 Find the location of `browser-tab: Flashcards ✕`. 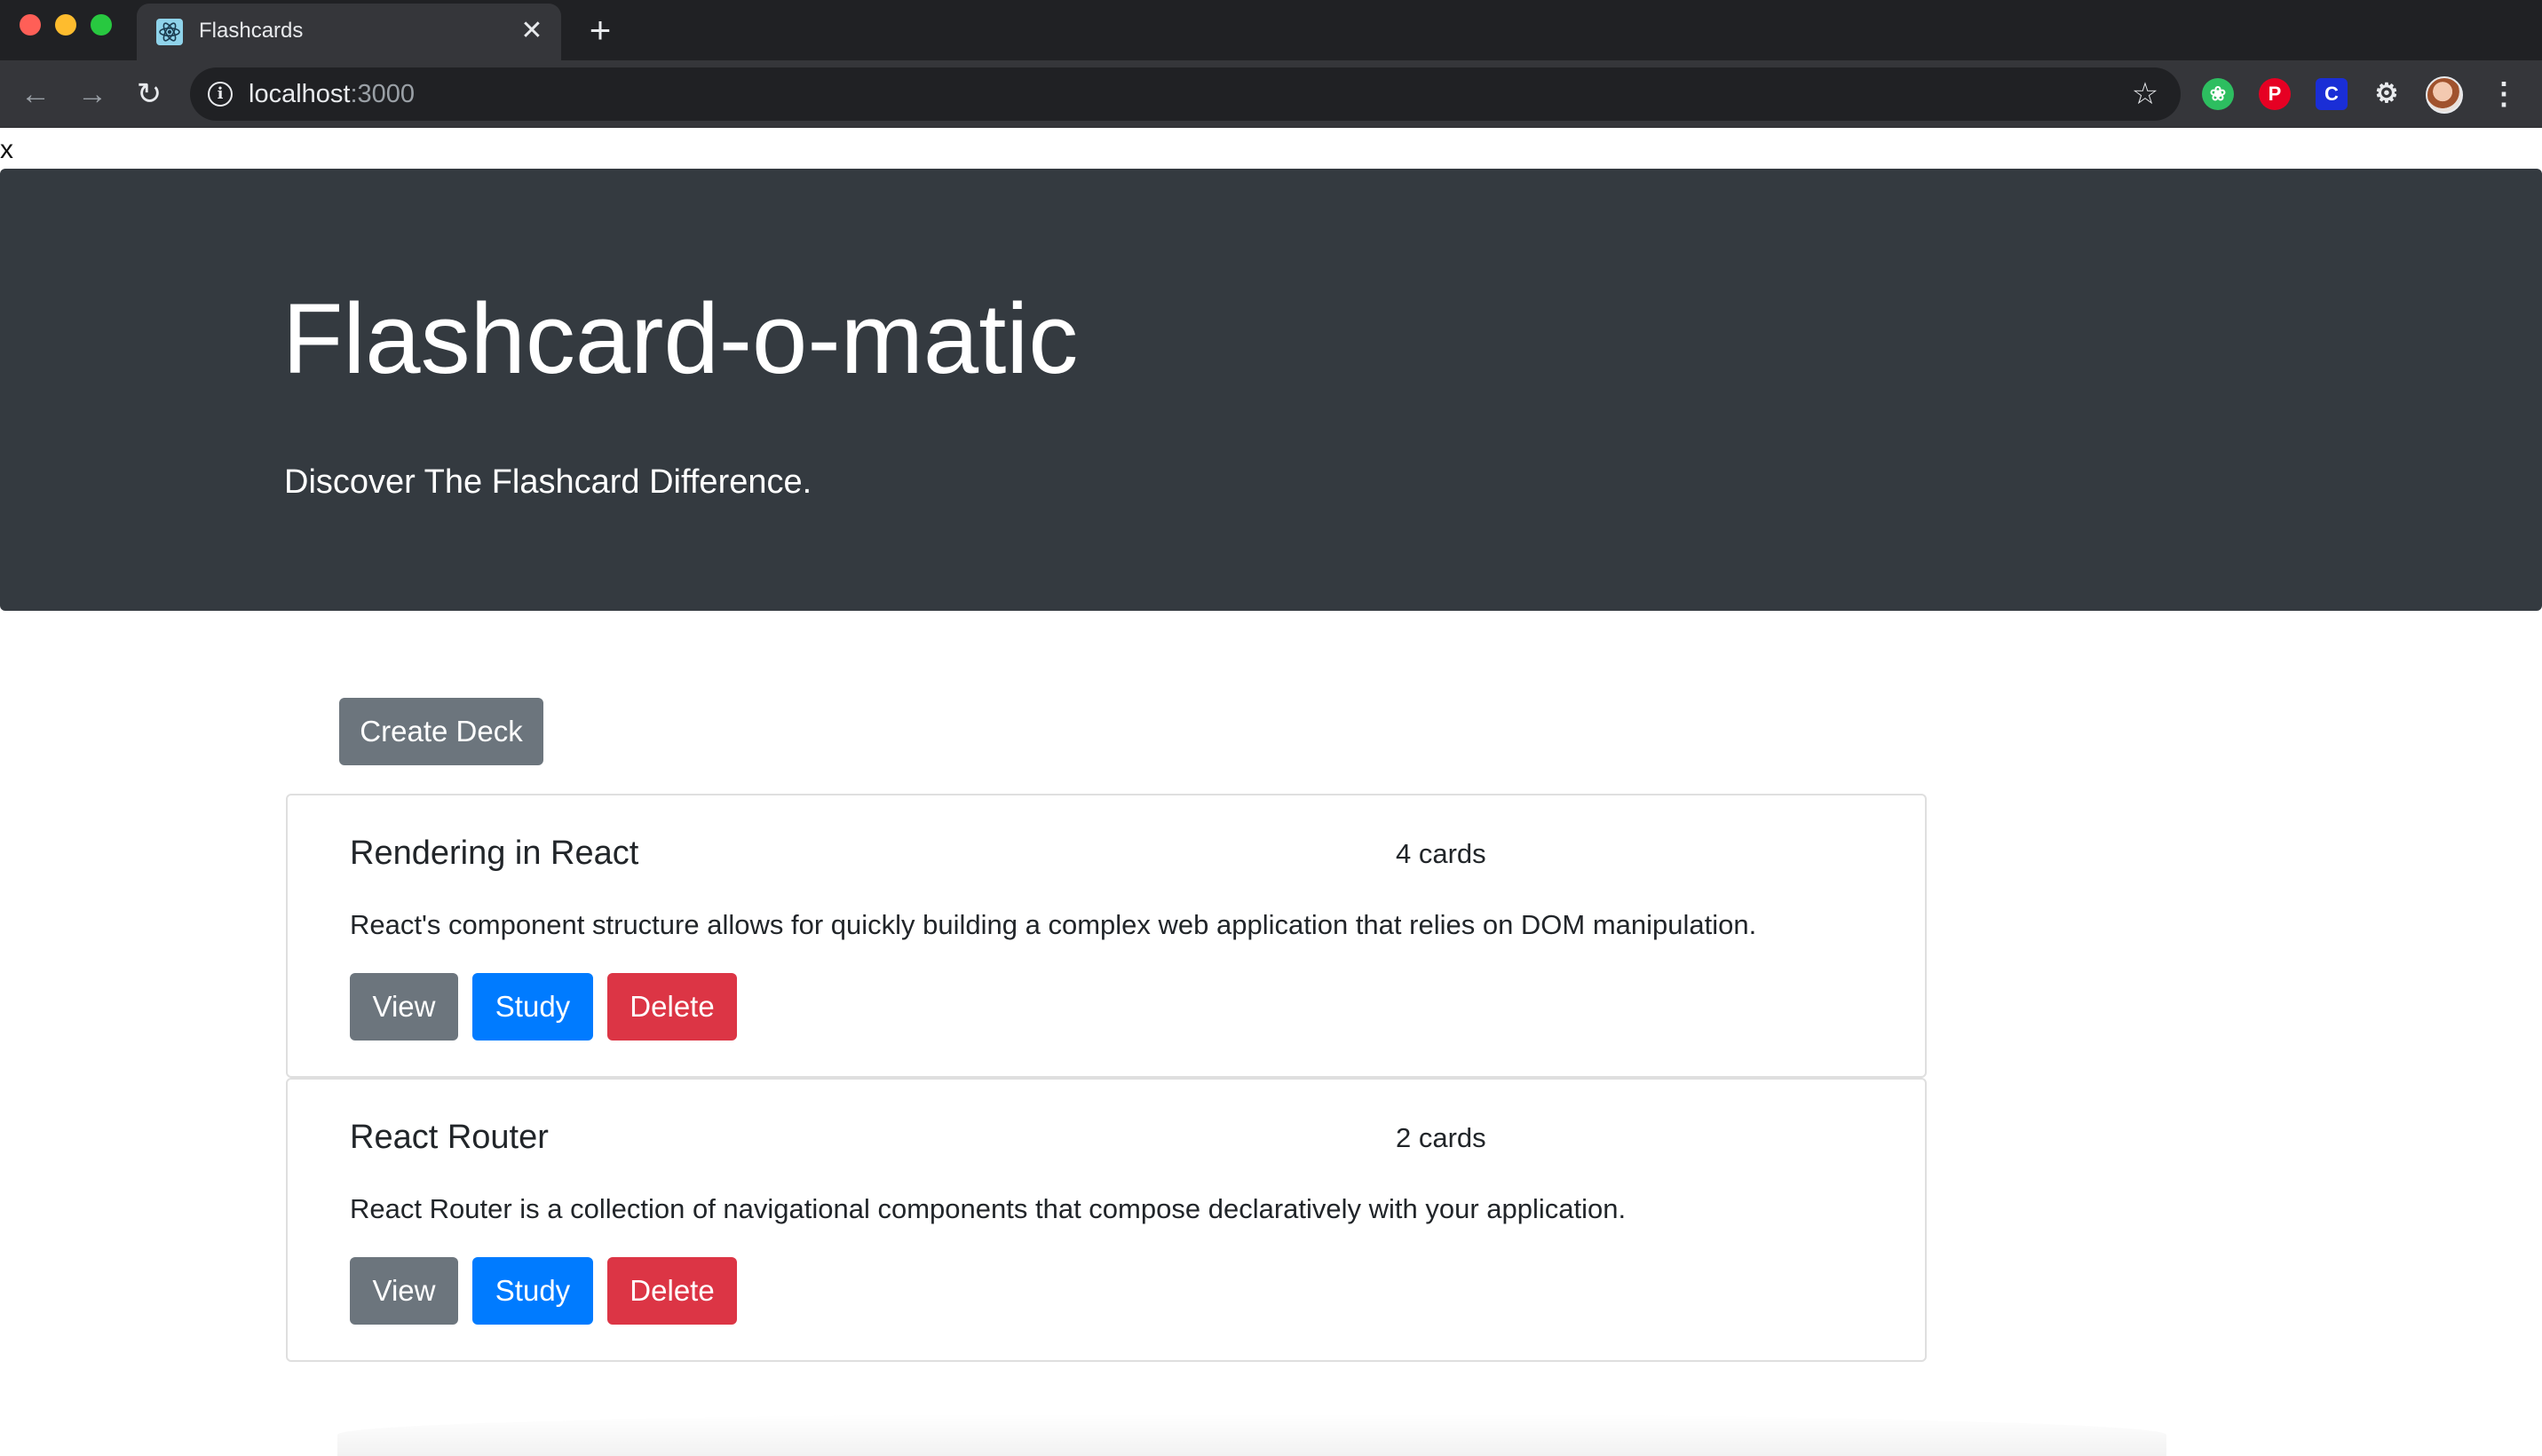

browser-tab: Flashcards ✕ is located at coordinates (349, 32).